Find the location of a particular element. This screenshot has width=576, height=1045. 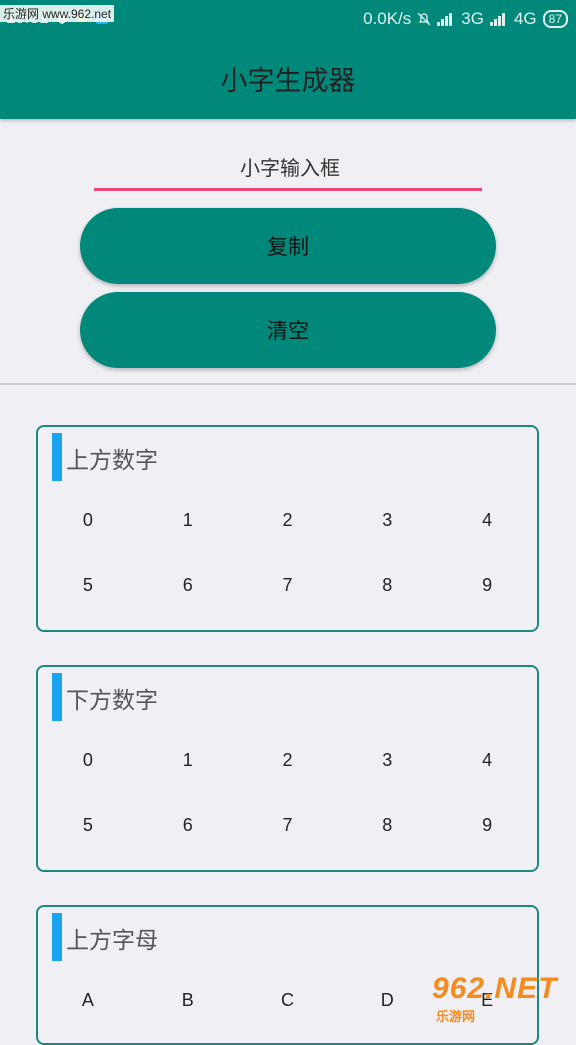

watermark-text: 乐游网 www.962.net is located at coordinates (57, 13).